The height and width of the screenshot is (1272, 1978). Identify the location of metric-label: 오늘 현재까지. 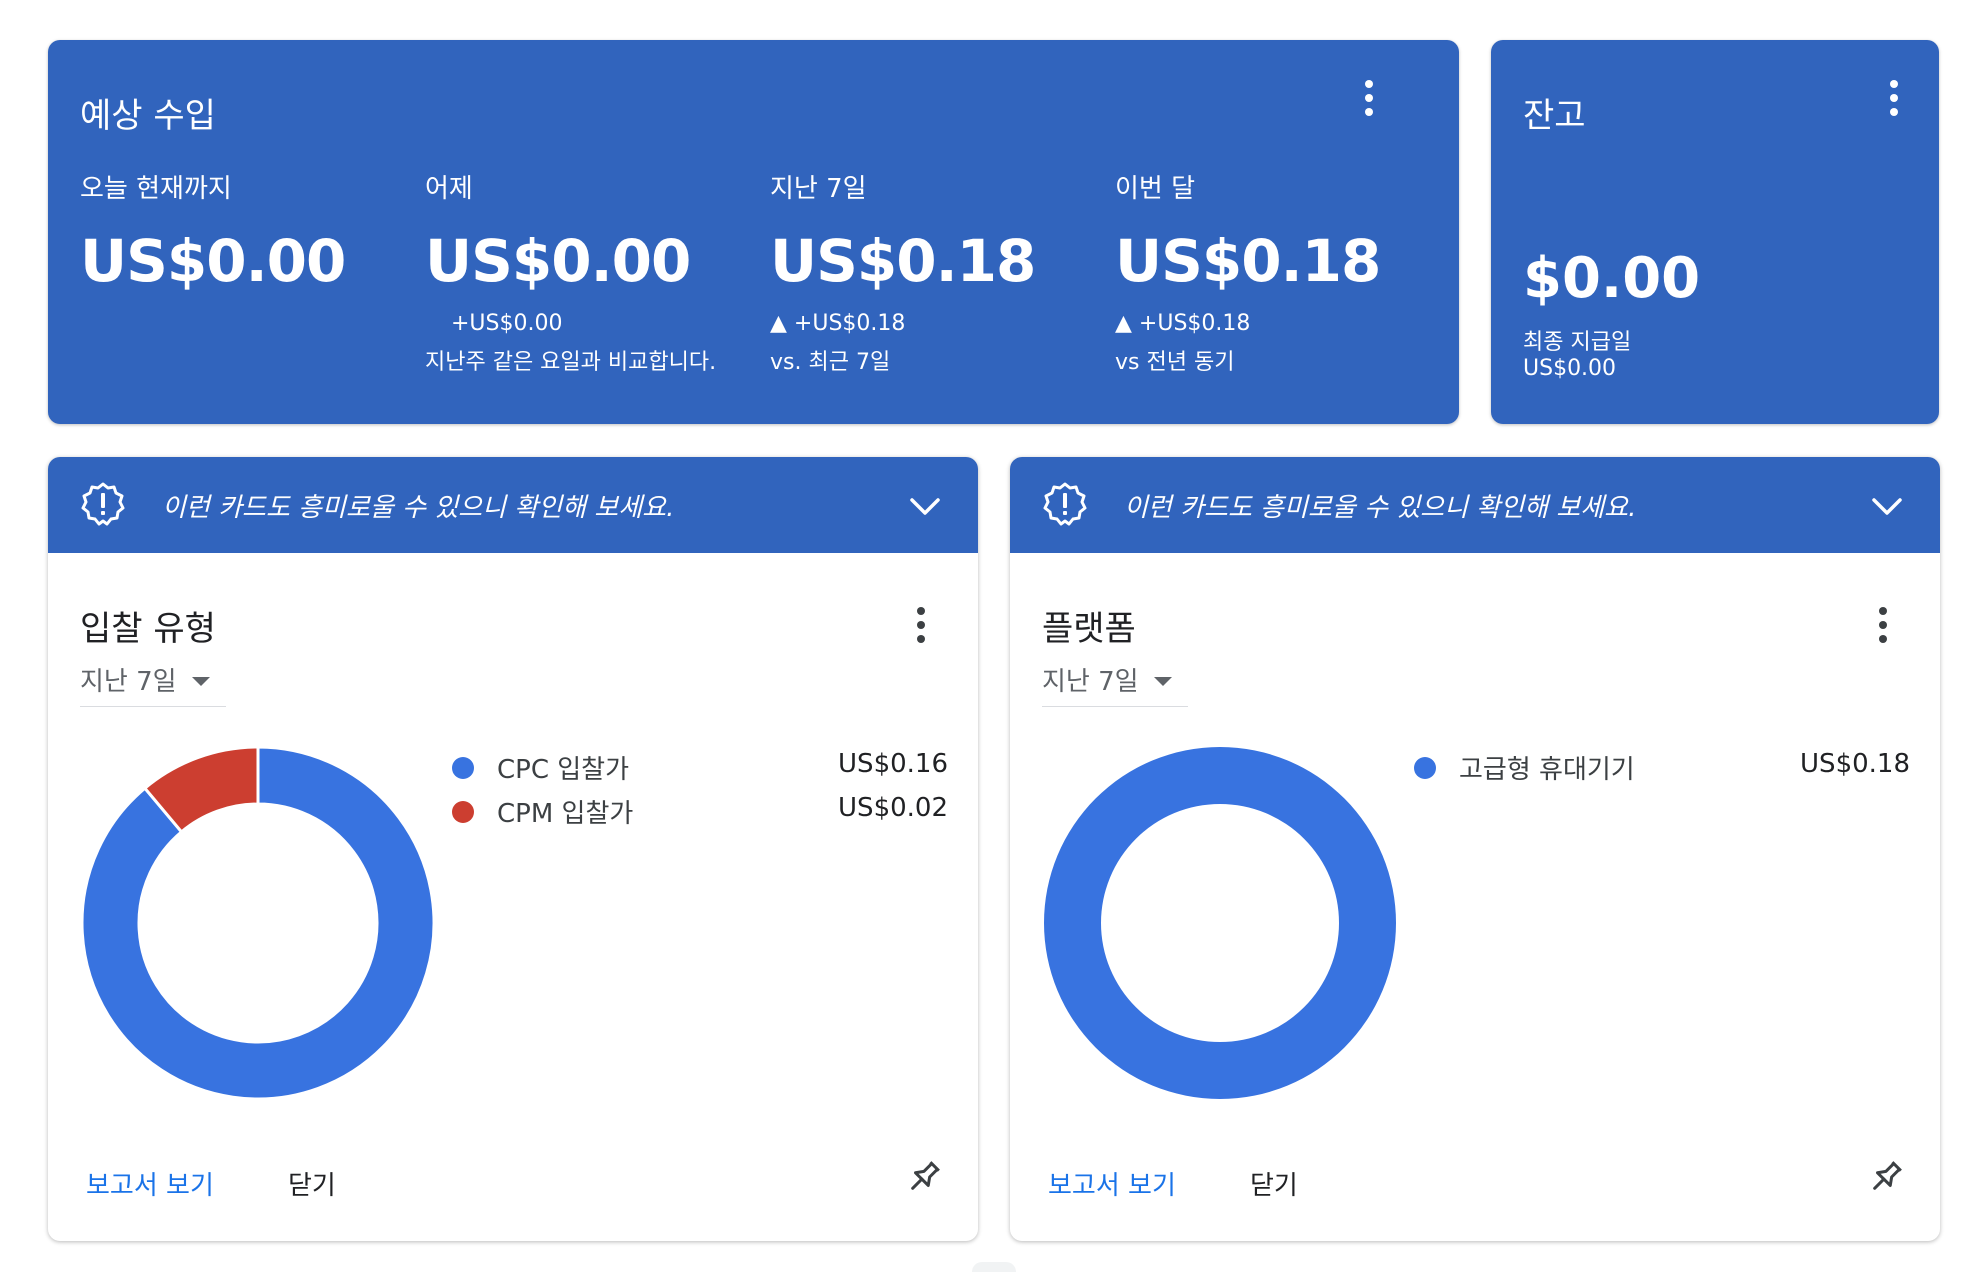
(156, 189).